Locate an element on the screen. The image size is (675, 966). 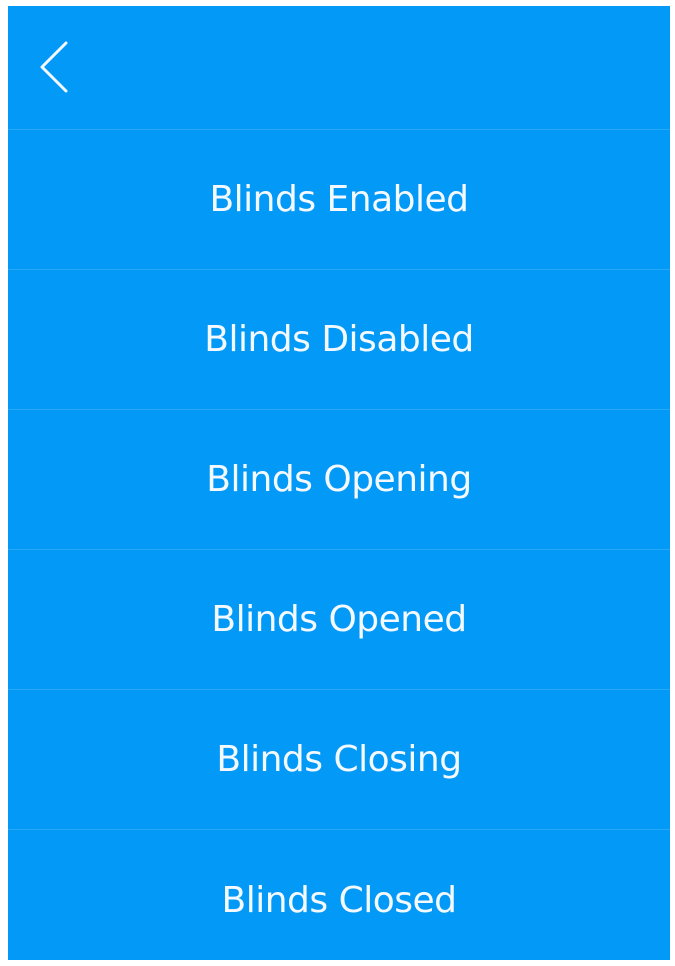
menu-item-label: Blinds Opened is located at coordinates (339, 619).